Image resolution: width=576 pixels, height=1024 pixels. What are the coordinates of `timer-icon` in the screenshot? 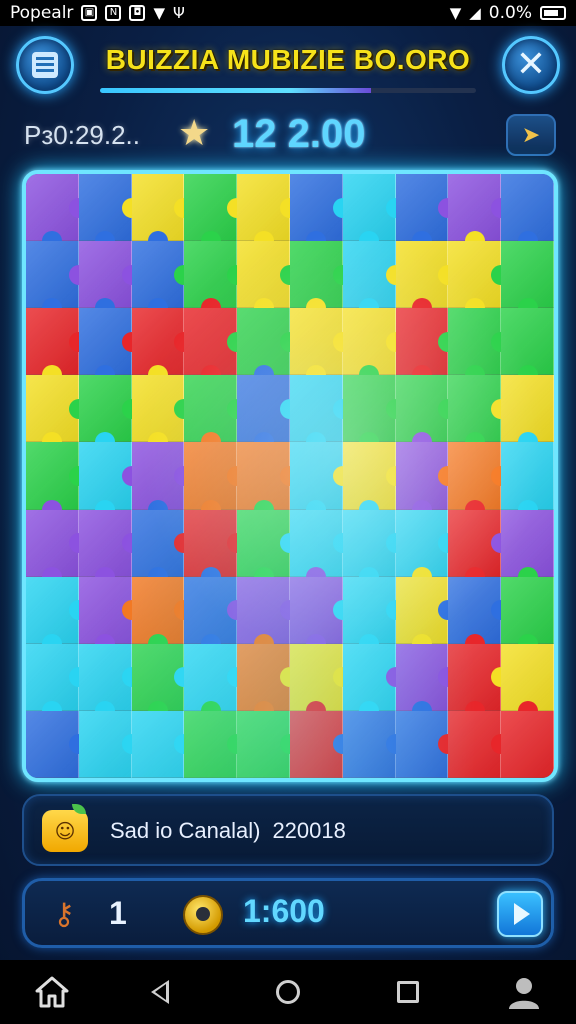 It's located at (203, 915).